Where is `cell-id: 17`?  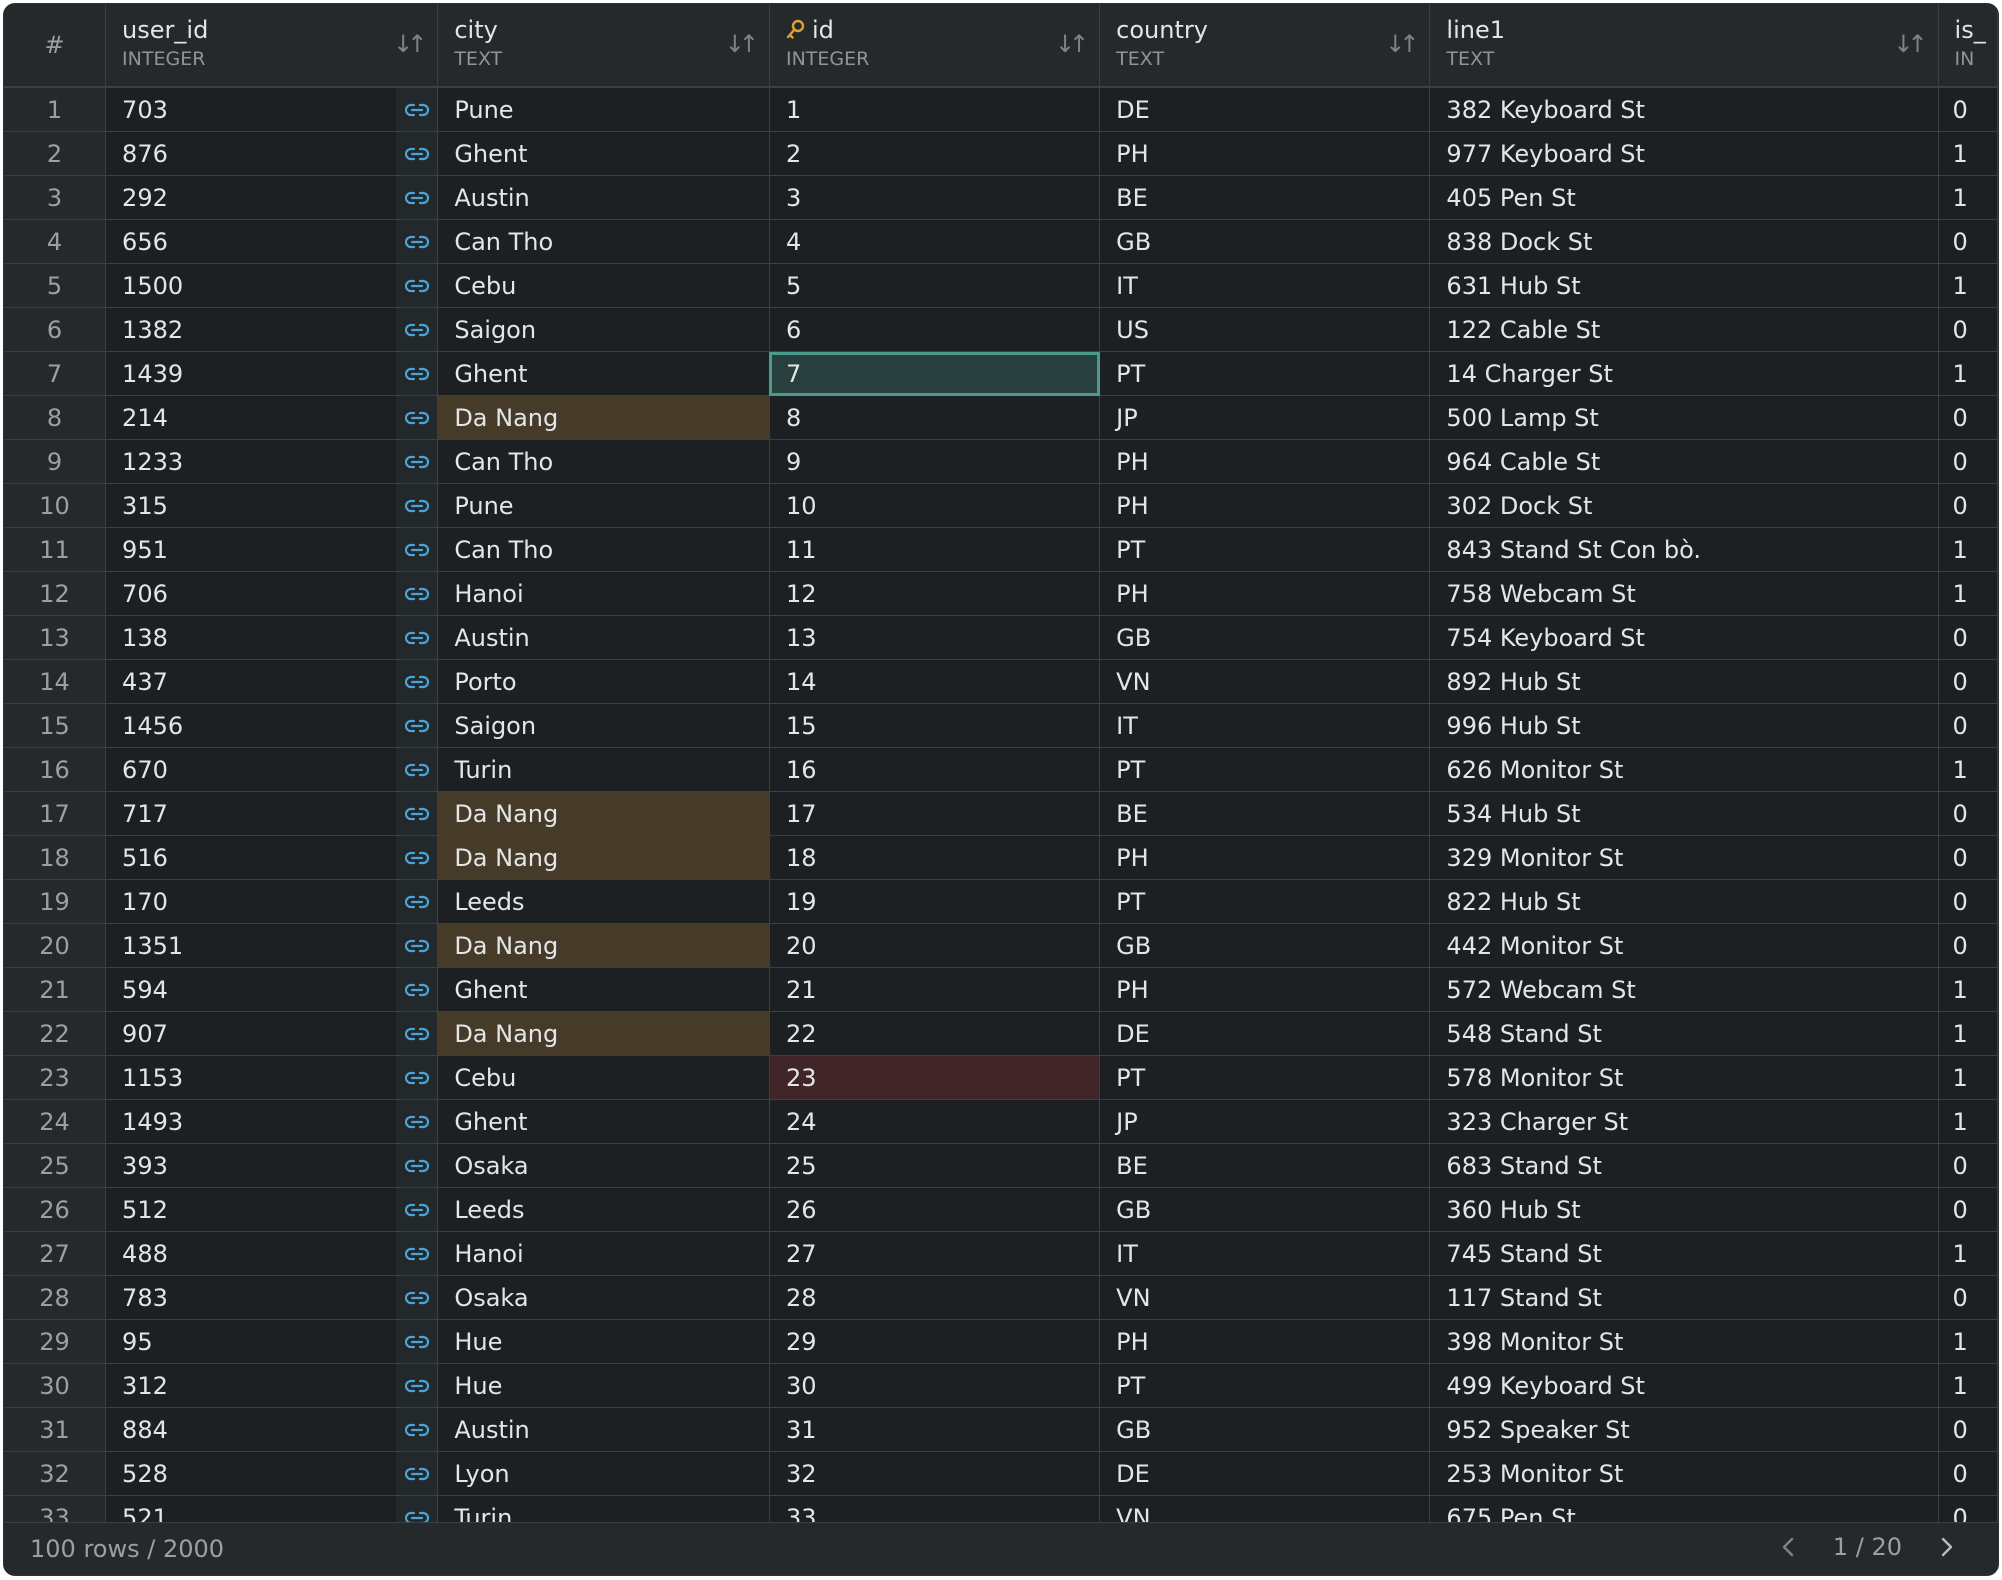
cell-id: 17 is located at coordinates (935, 813).